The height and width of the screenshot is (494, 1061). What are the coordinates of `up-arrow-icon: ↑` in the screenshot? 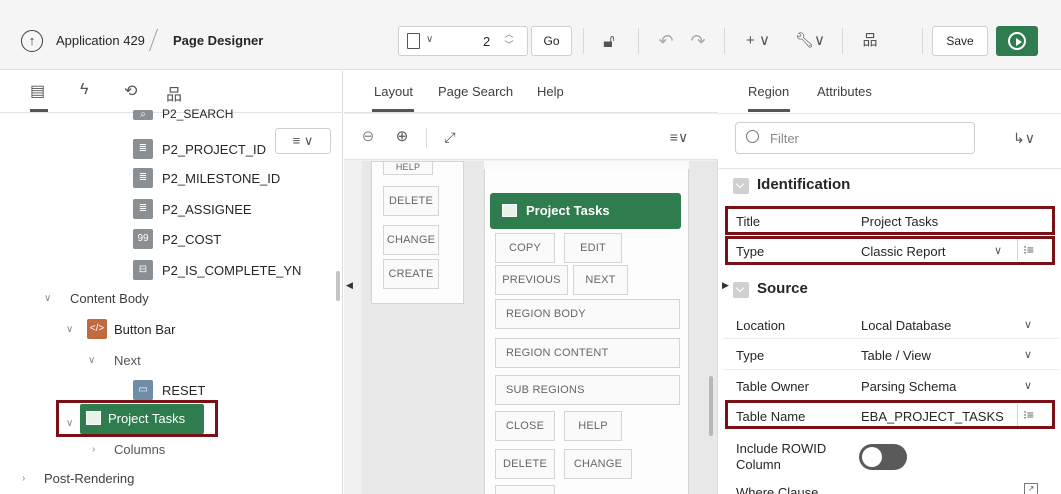 It's located at (32, 41).